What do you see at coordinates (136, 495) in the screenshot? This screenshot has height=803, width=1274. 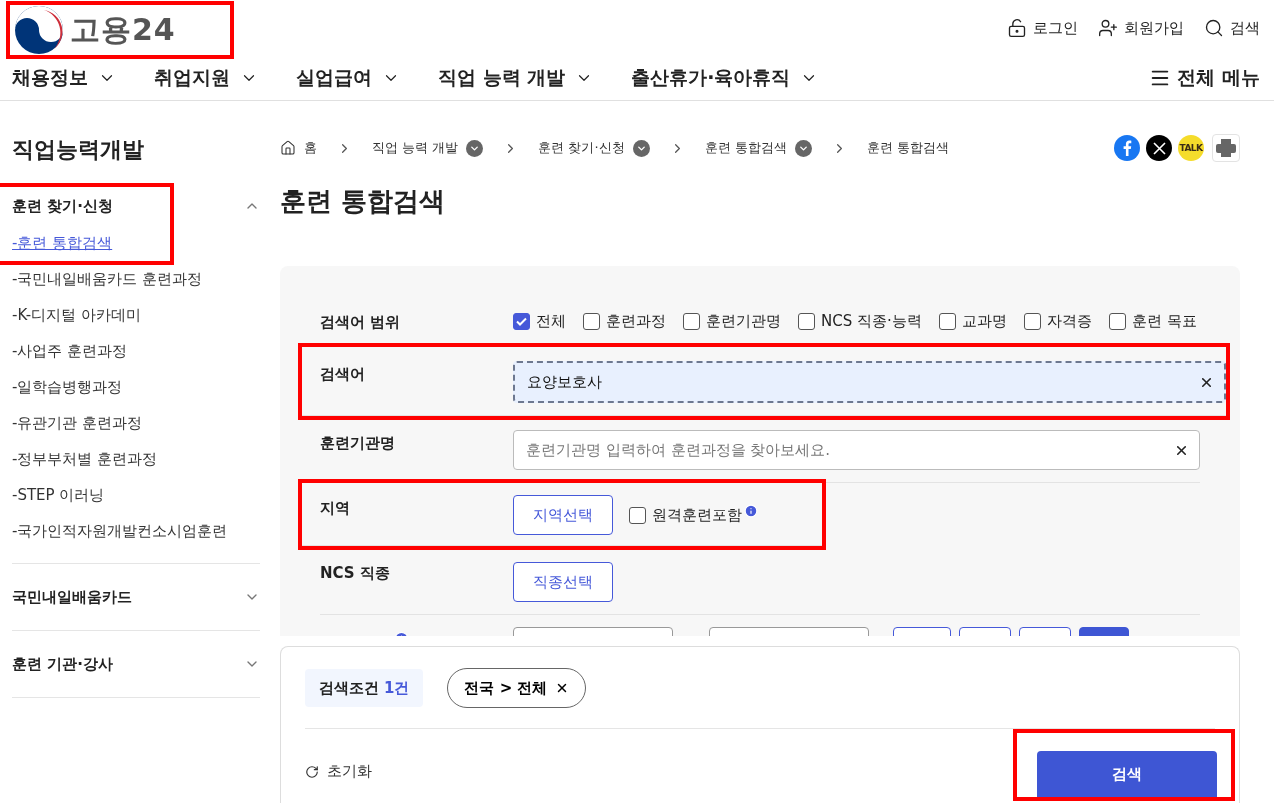 I see `sidebar-item: -STEP 이러닝` at bounding box center [136, 495].